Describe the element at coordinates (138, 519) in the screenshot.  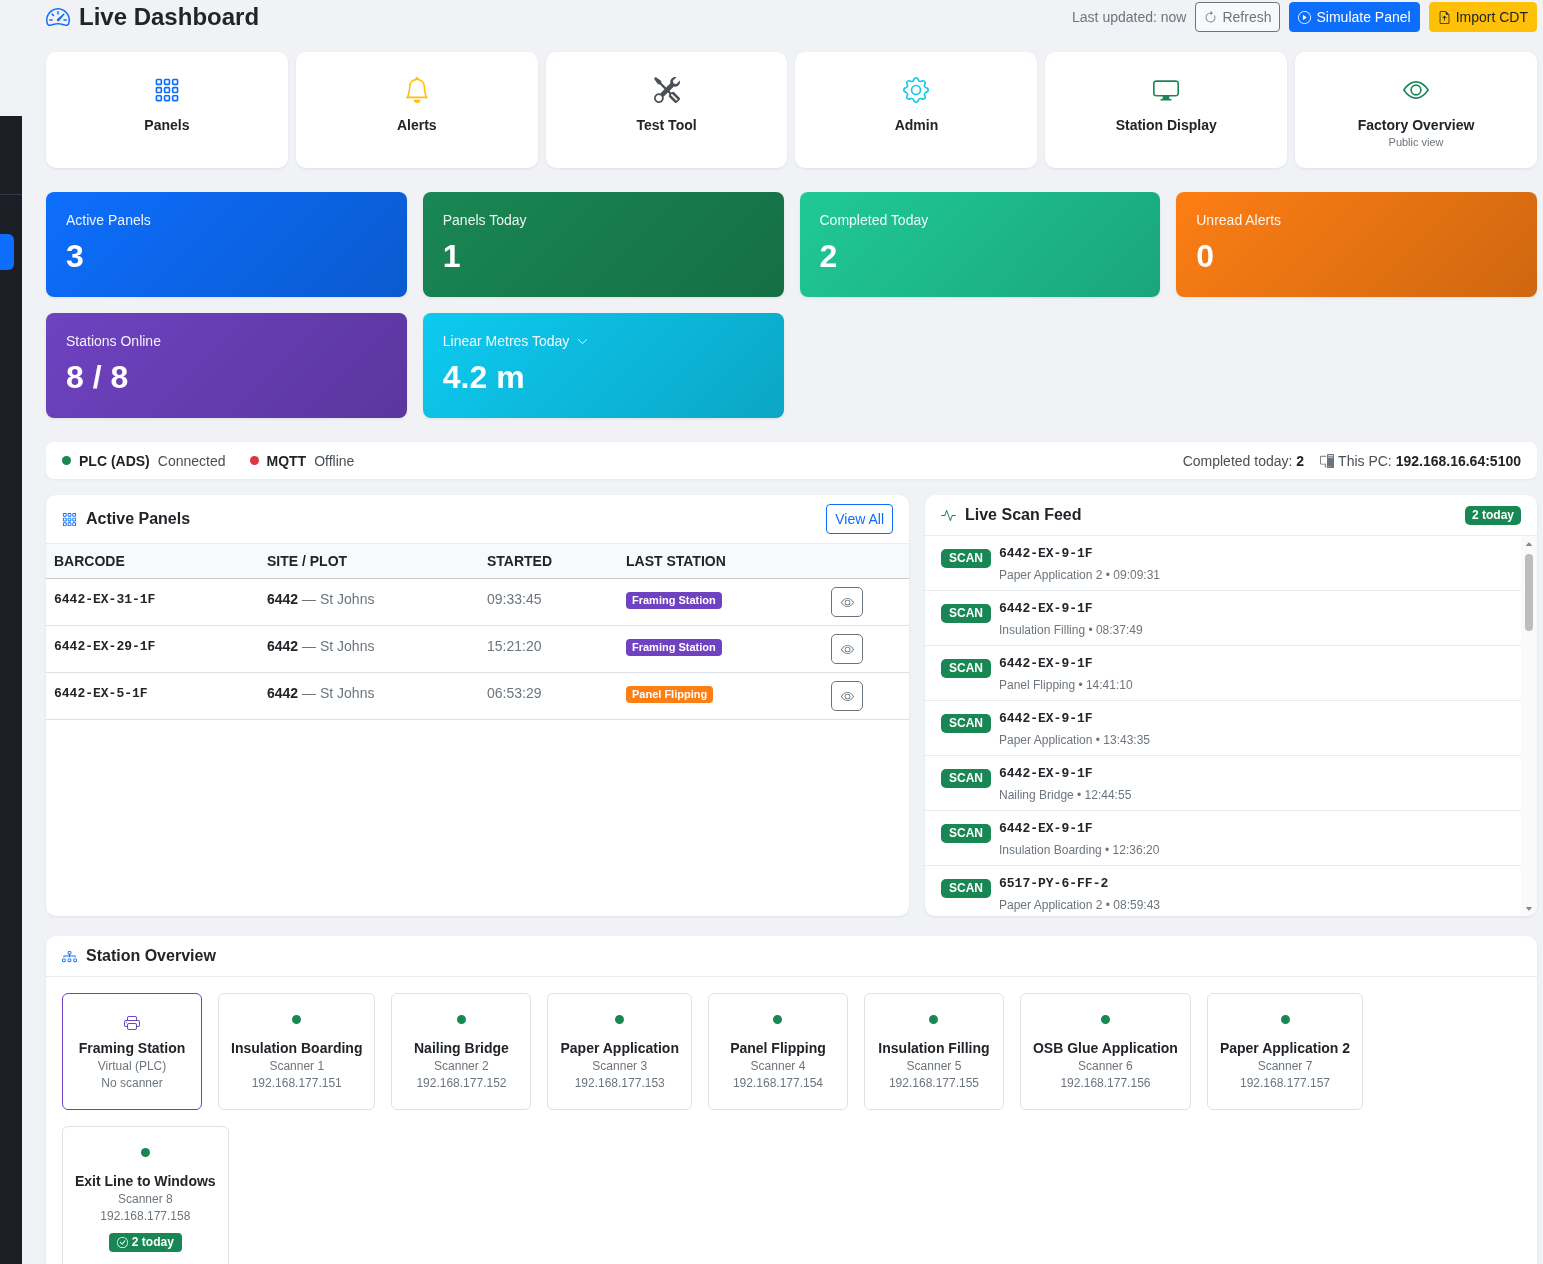
I see `card-title: Active Panels` at that location.